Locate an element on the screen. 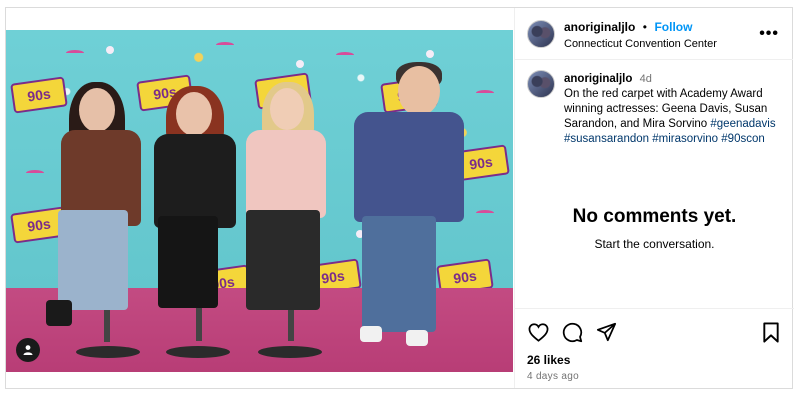  avatar is located at coordinates (541, 33).